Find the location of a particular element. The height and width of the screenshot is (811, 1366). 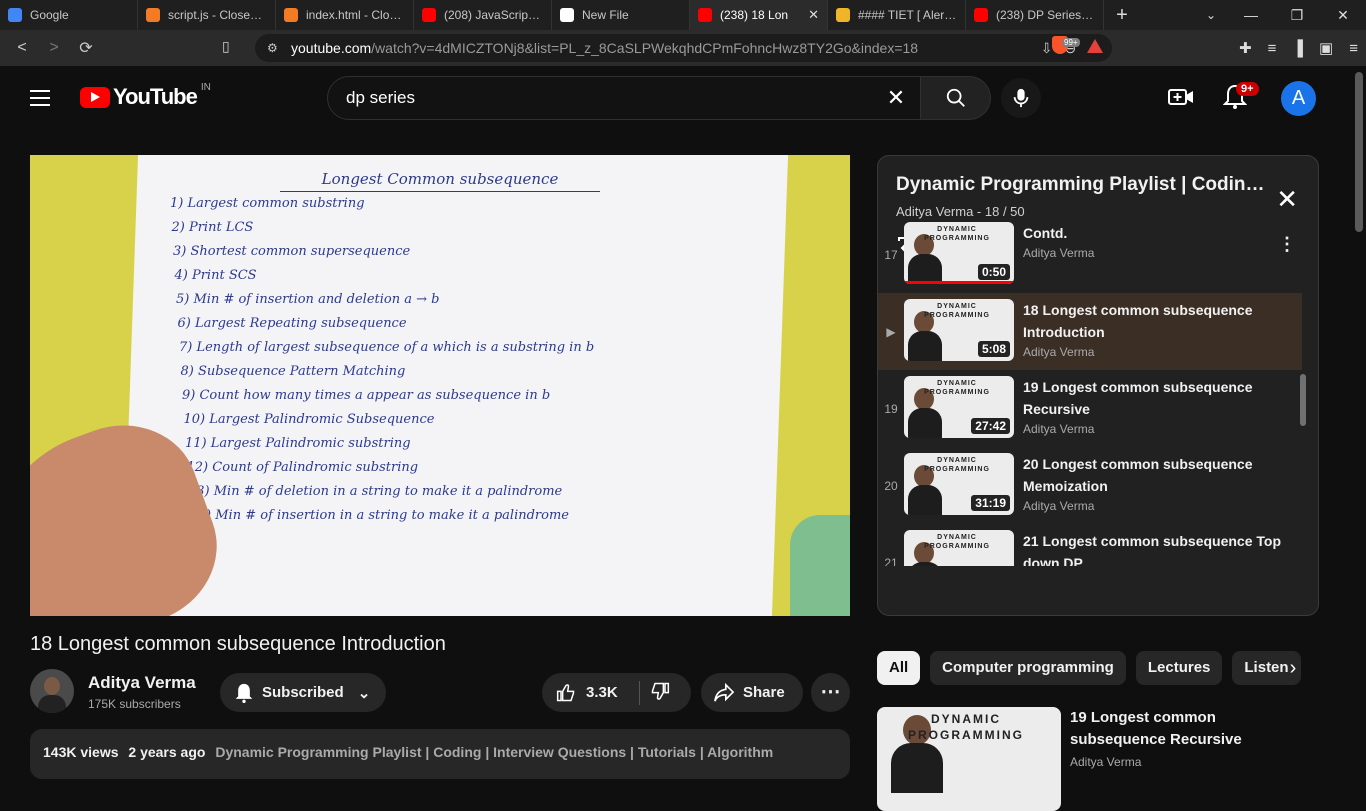

search-bar: dp series ✕ is located at coordinates (659, 98).